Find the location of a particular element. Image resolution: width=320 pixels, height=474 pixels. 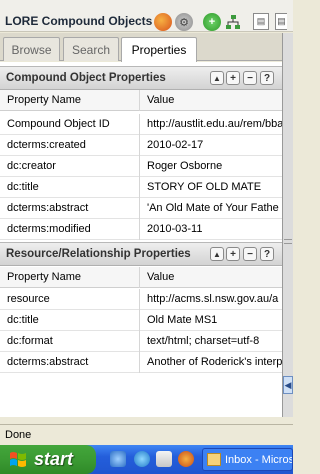

compound-panel-header: Compound Object Properties ▲ + − ? is located at coordinates (141, 78).